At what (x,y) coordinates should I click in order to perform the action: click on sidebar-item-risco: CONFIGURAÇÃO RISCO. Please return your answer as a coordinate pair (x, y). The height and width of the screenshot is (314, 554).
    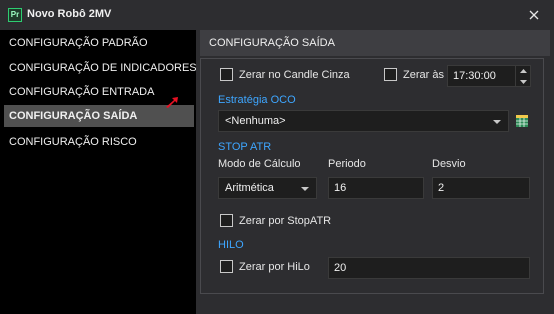
    Looking at the image, I should click on (99, 142).